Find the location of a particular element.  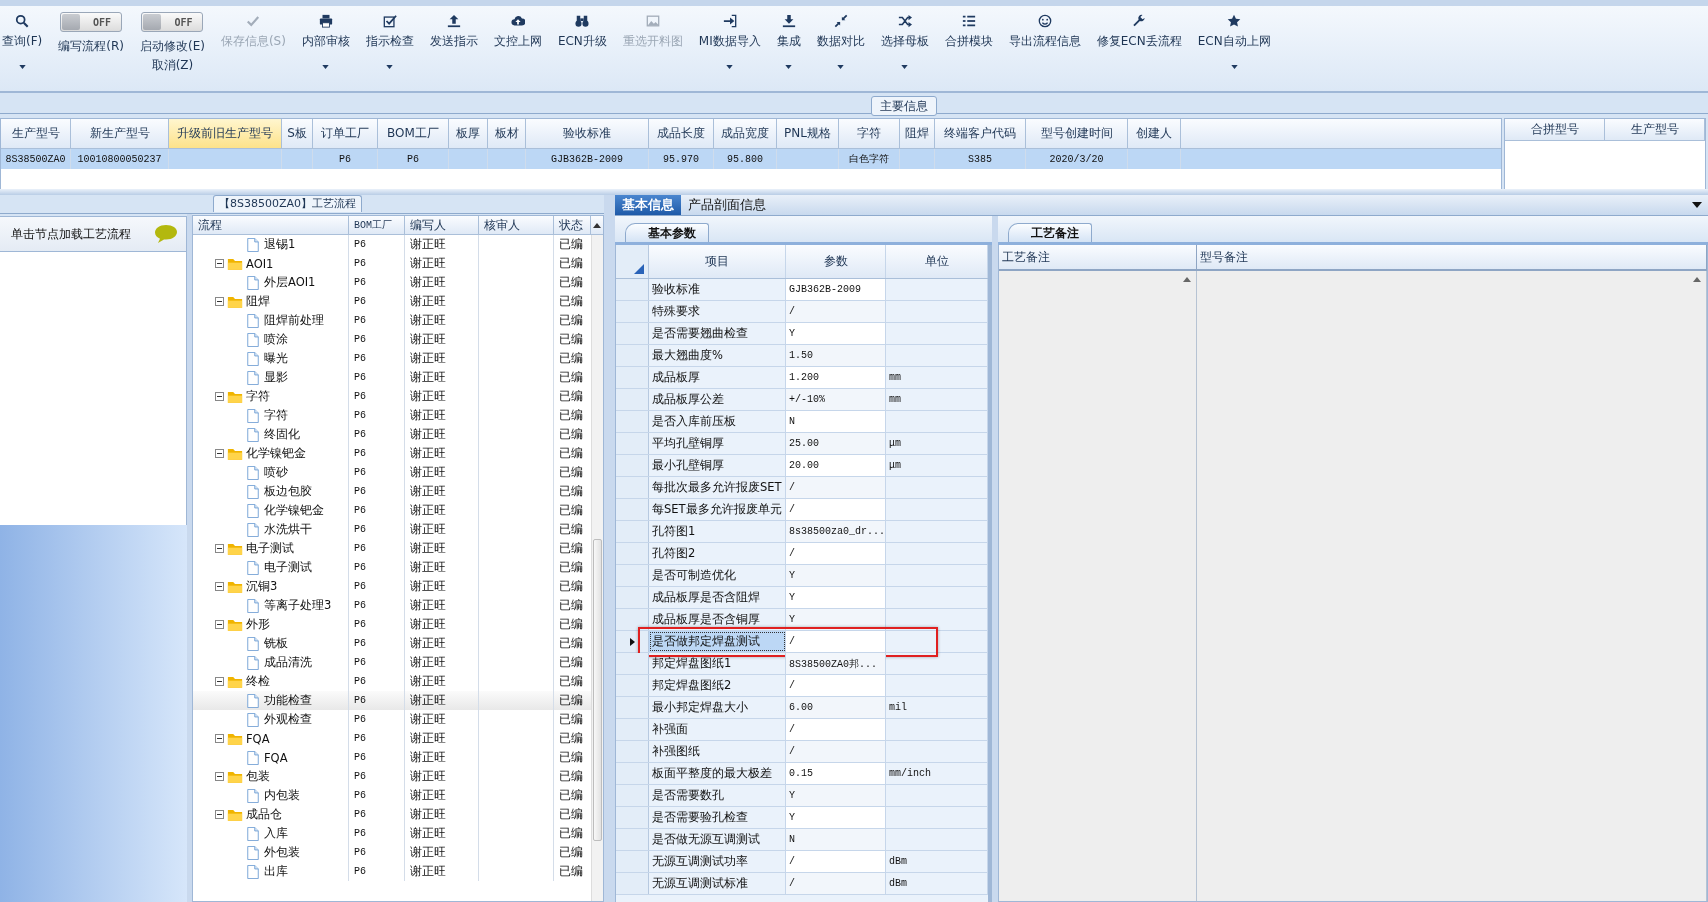

table-row: 是否需要验孔检查 Y is located at coordinates (802, 818).